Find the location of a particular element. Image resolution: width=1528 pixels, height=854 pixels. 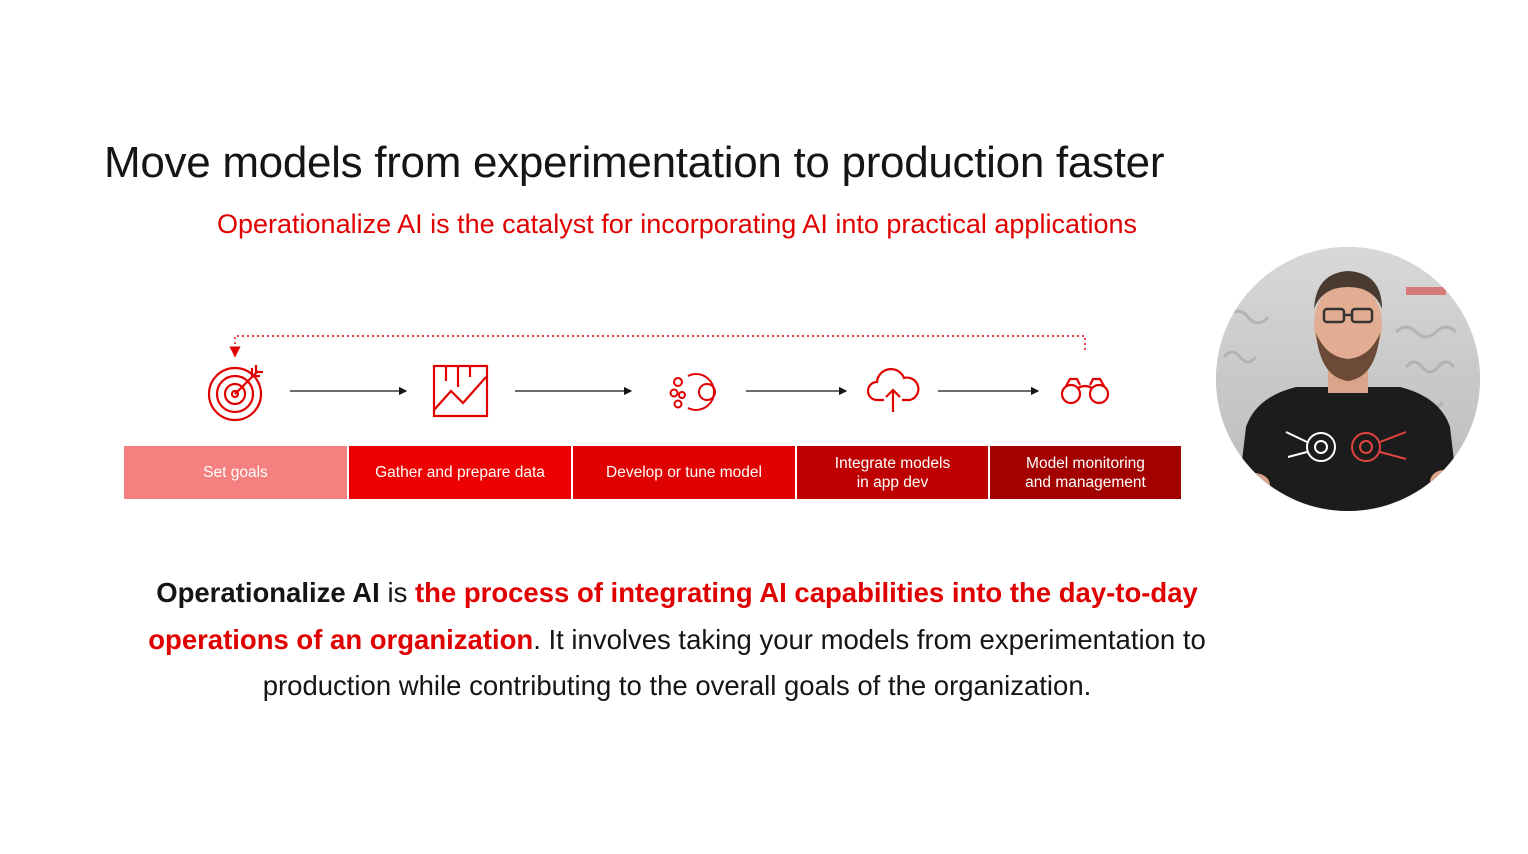

description-lead: Operationalize AI is located at coordinates (268, 592).